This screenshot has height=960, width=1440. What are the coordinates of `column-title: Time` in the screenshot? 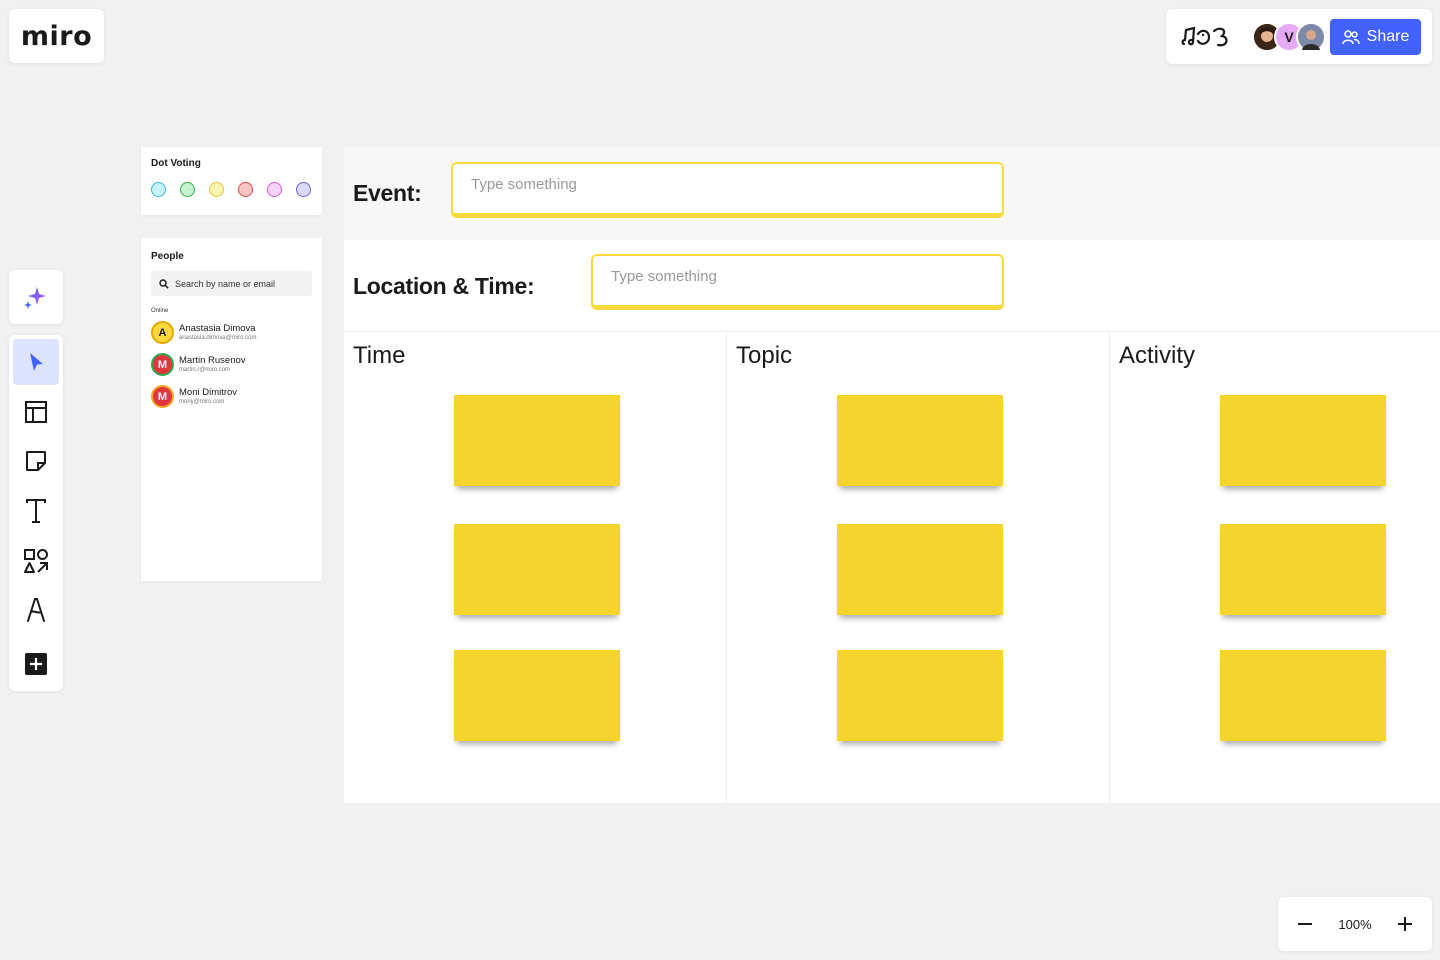 It's located at (379, 355).